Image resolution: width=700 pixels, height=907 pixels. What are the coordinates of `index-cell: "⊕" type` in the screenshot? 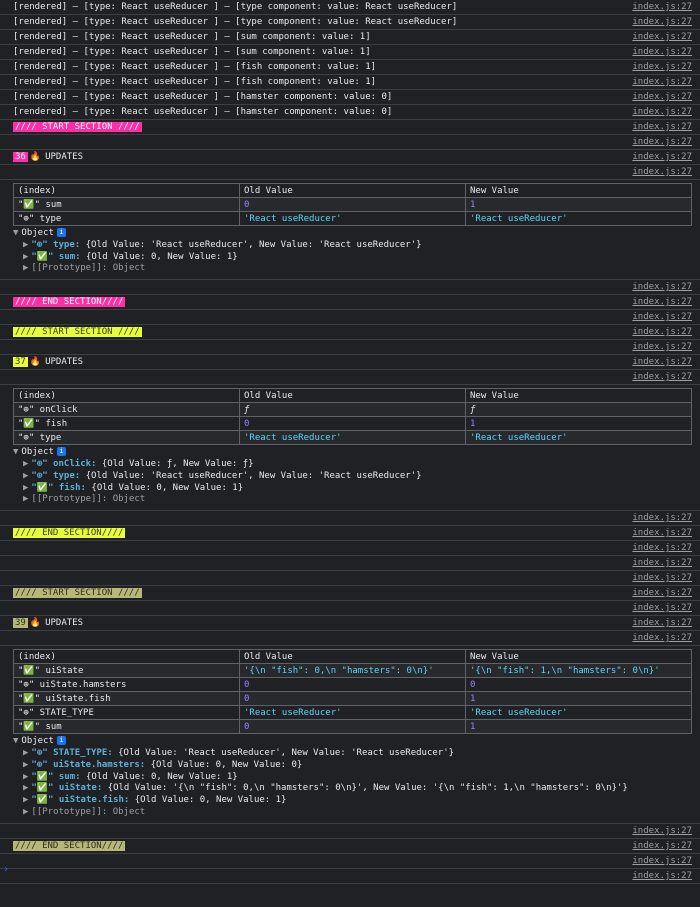 It's located at (126, 218).